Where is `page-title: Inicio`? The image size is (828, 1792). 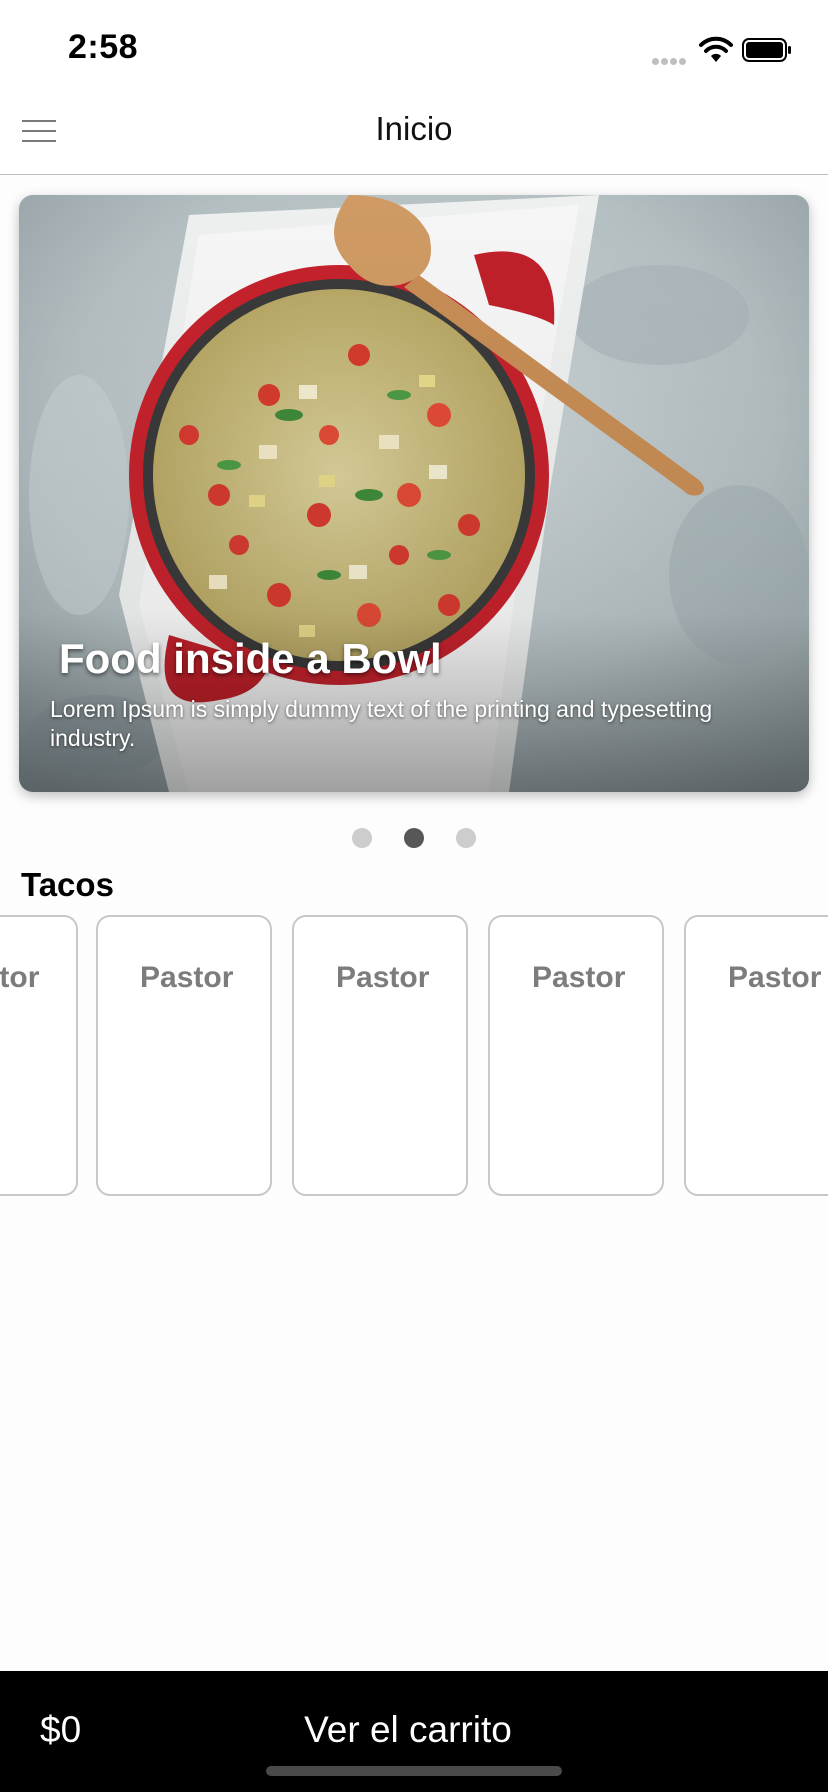 page-title: Inicio is located at coordinates (414, 128).